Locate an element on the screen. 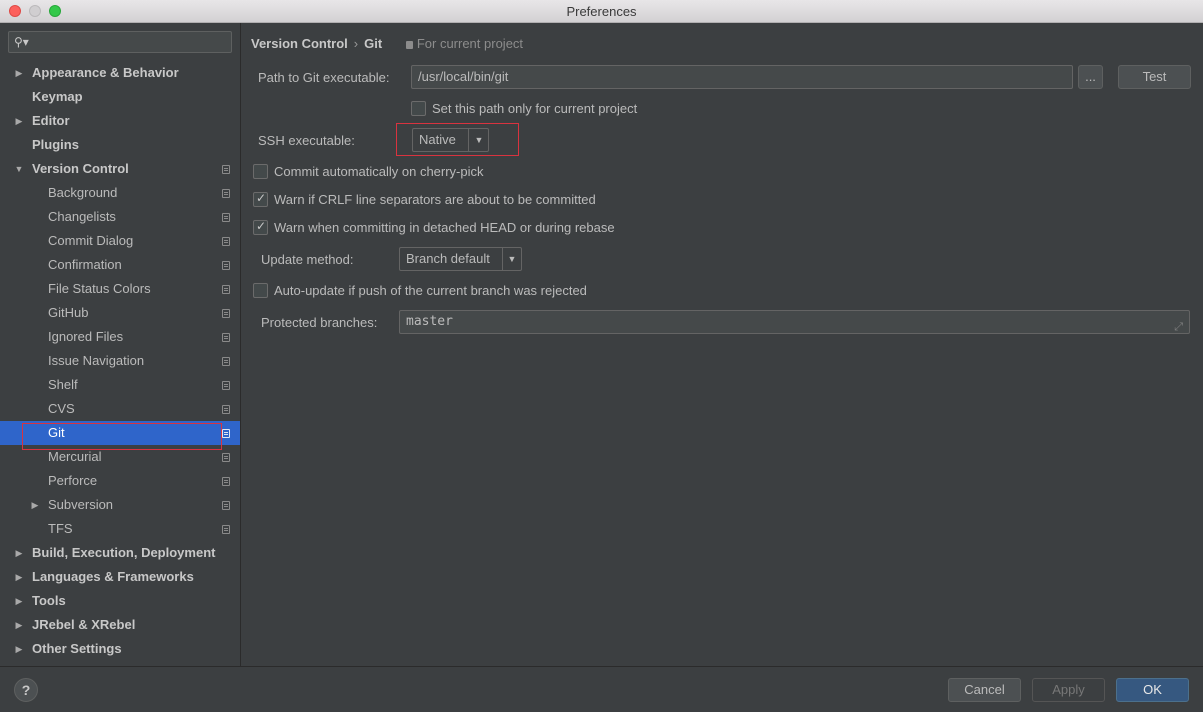 The image size is (1203, 712). expand-icon: ⤢ is located at coordinates (1178, 327).